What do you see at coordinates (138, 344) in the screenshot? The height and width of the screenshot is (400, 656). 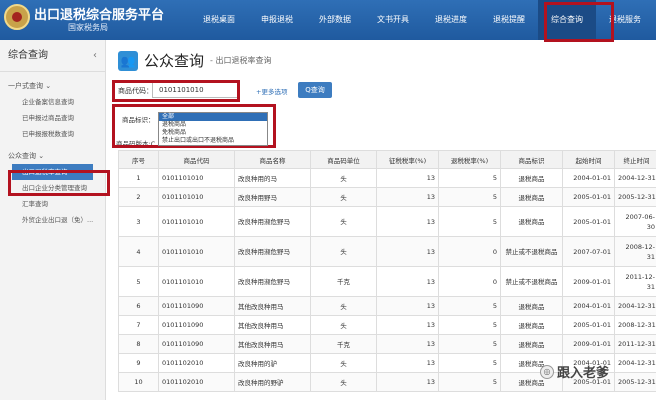 I see `table-cell: 8` at bounding box center [138, 344].